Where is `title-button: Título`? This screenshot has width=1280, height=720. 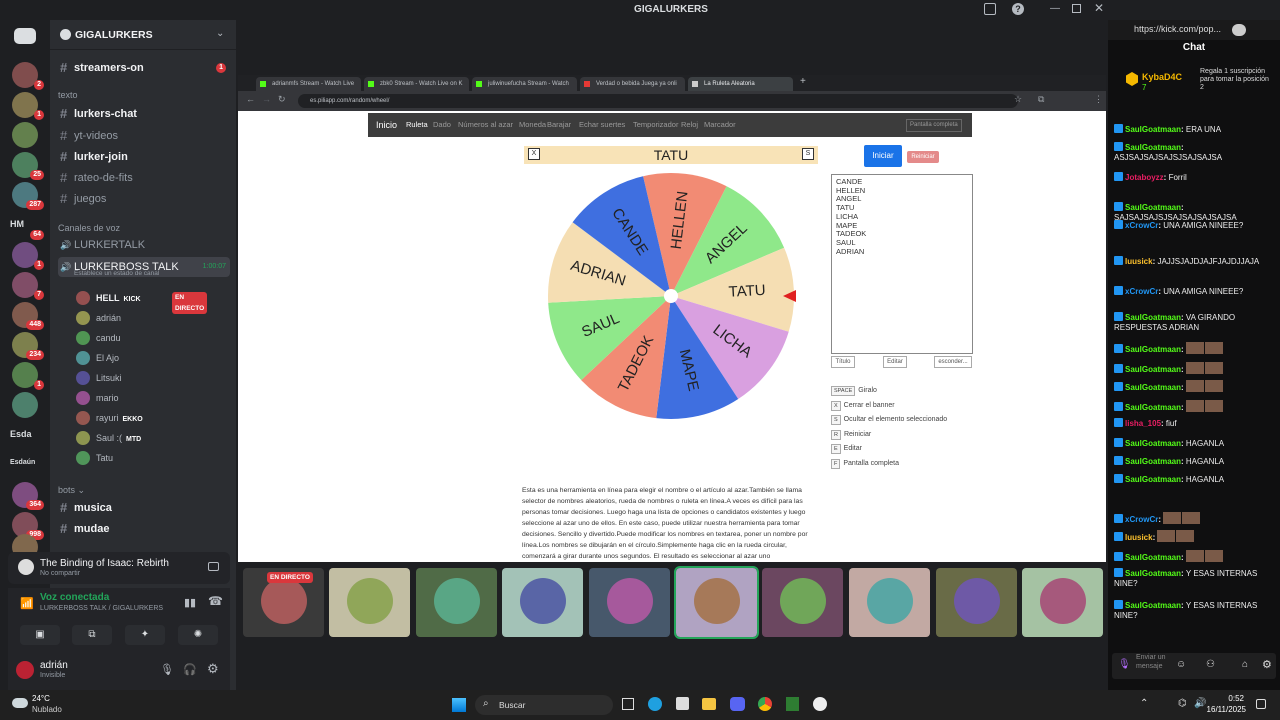 title-button: Título is located at coordinates (843, 362).